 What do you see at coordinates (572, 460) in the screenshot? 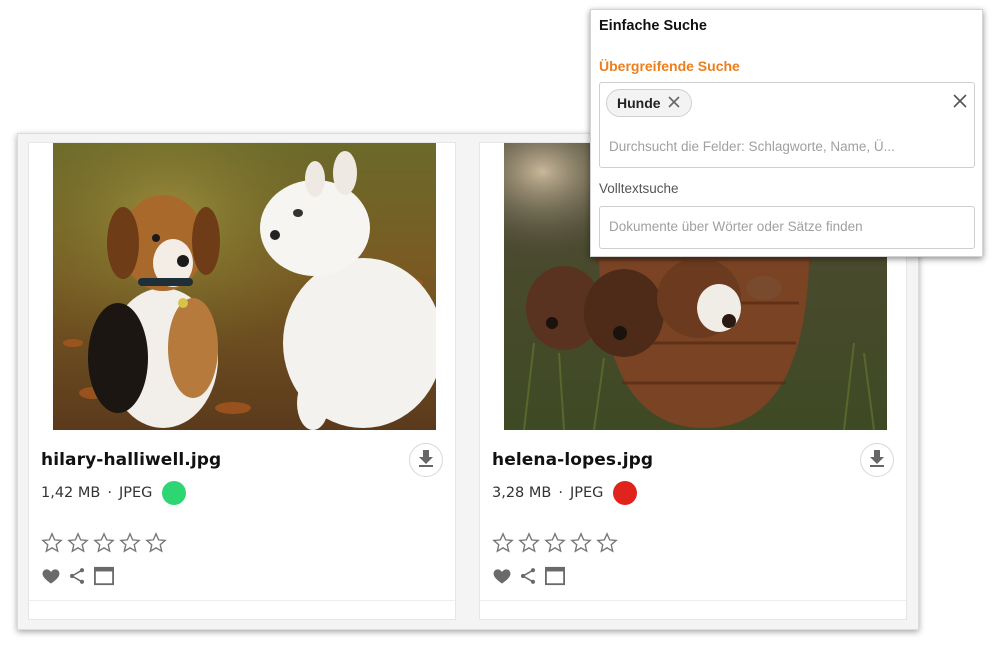
I see `asset-filename: helena-lopes.jpg` at bounding box center [572, 460].